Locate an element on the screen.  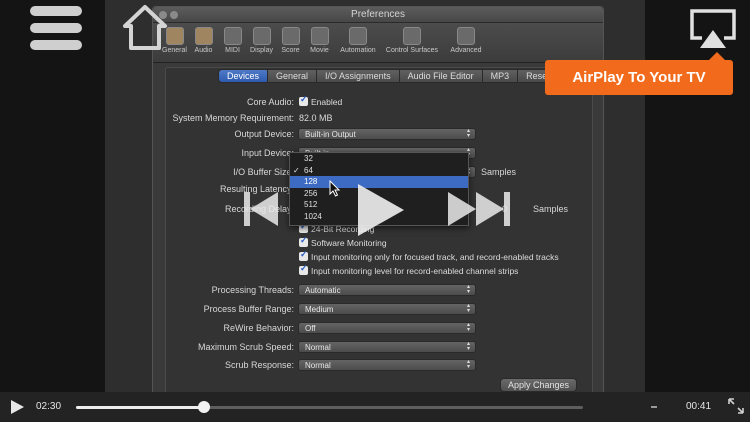
tab-general: General is located at coordinates (292, 76).